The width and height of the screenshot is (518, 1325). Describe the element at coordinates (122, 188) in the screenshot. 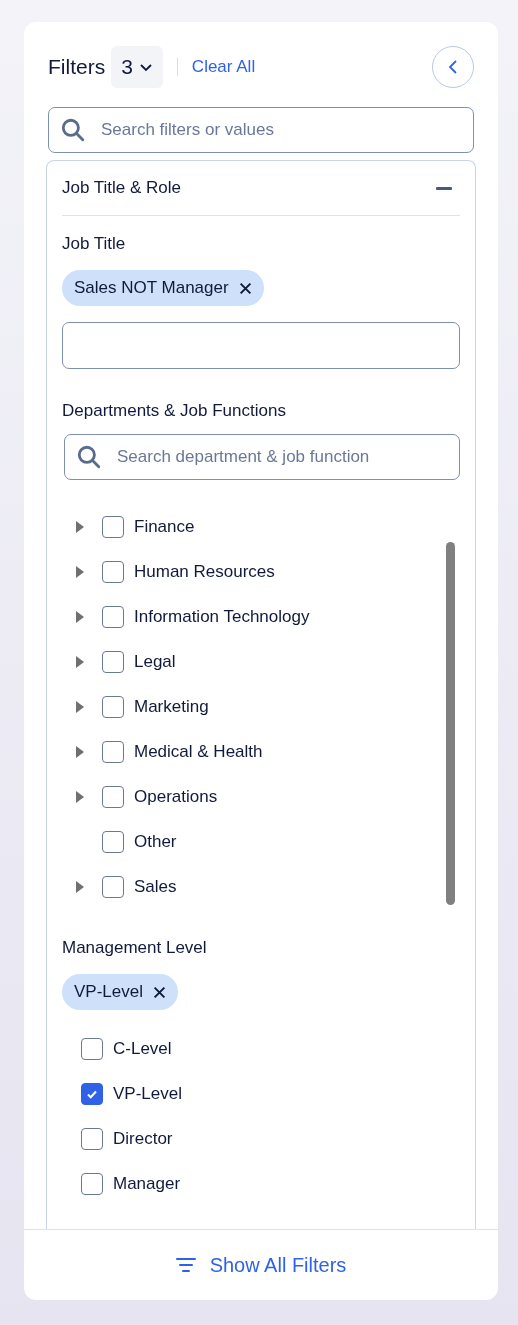

I see `section-title: Job Title & Role` at that location.